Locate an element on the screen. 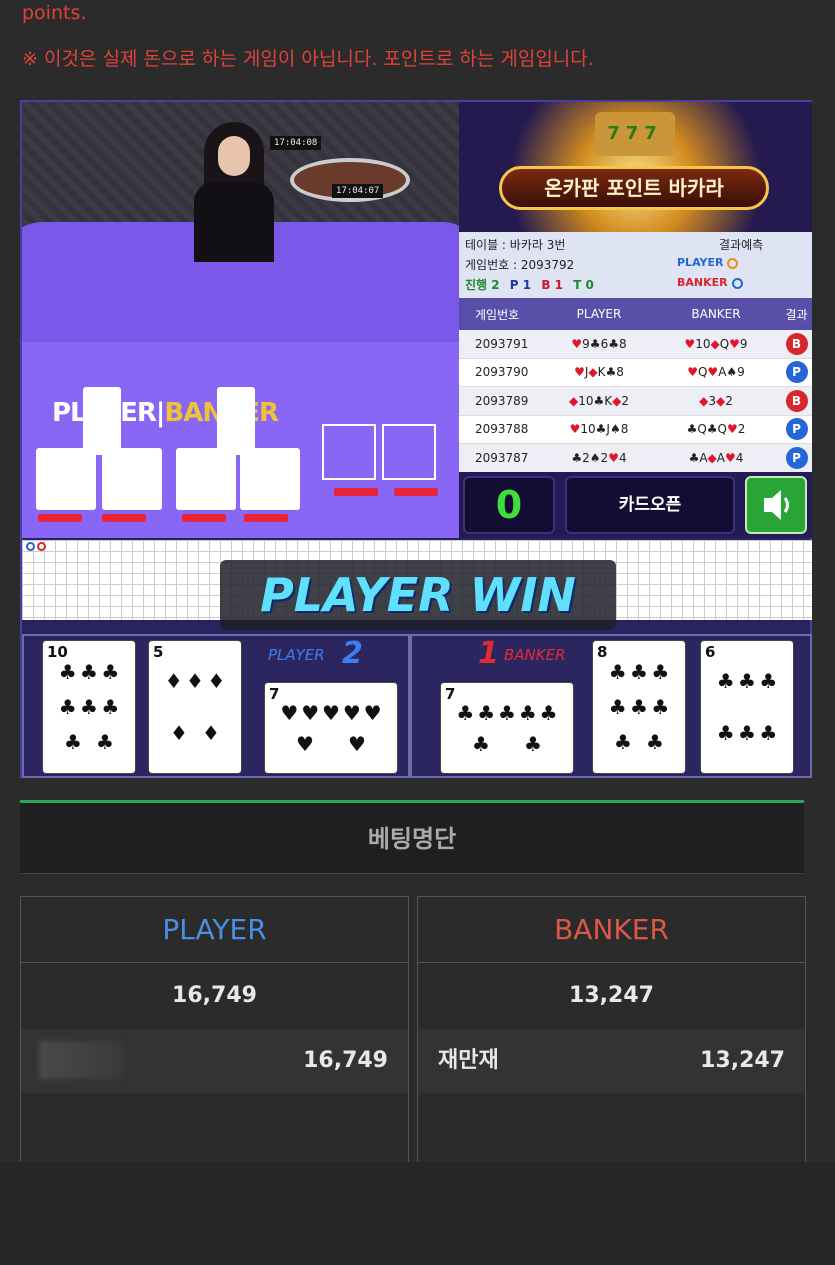 Image resolution: width=835 pixels, height=1265 pixels. progress-t: T 0 is located at coordinates (583, 285).